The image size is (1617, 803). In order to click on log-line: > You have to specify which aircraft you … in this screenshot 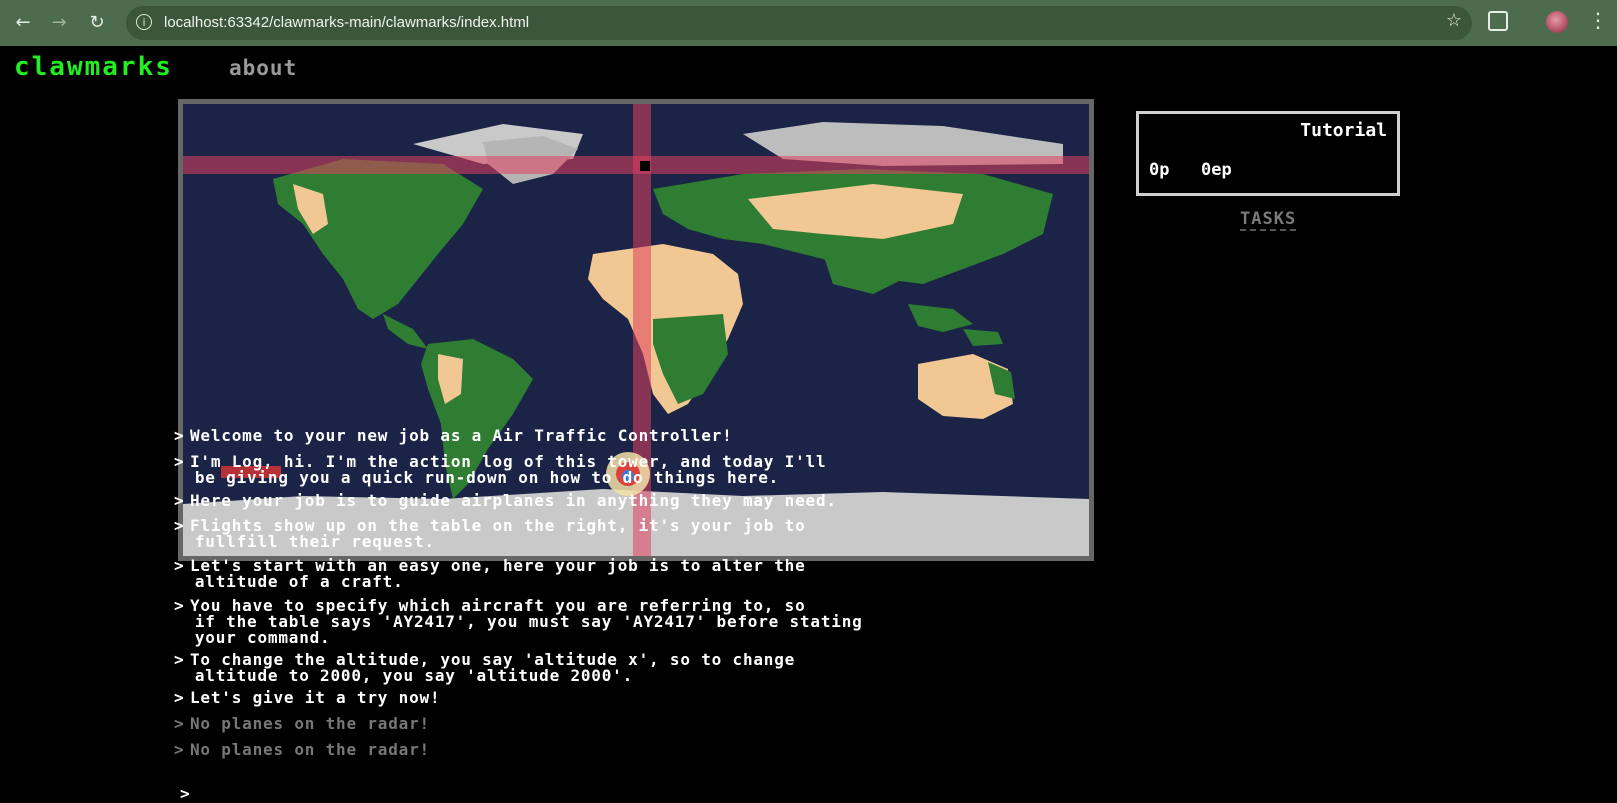, I will do `click(518, 622)`.